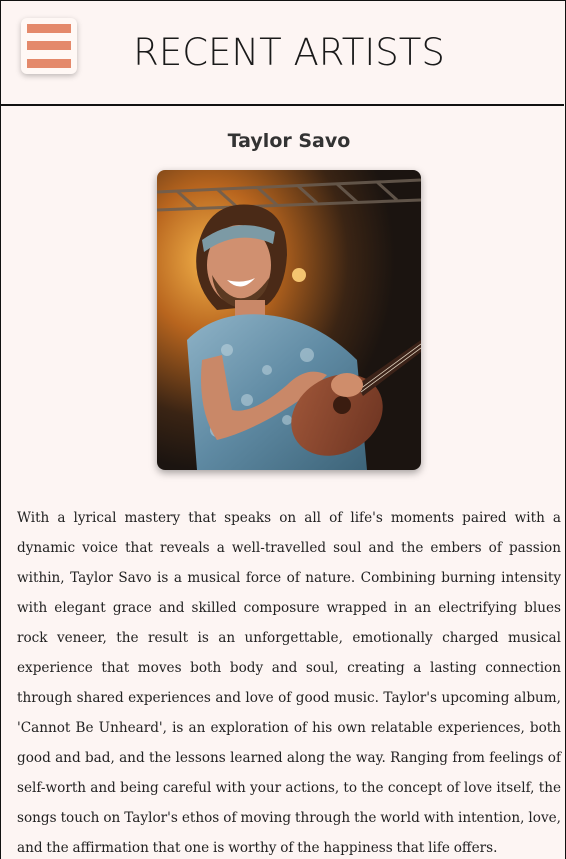 The height and width of the screenshot is (859, 566). I want to click on page-header: RECENT ARTISTS, so click(282, 53).